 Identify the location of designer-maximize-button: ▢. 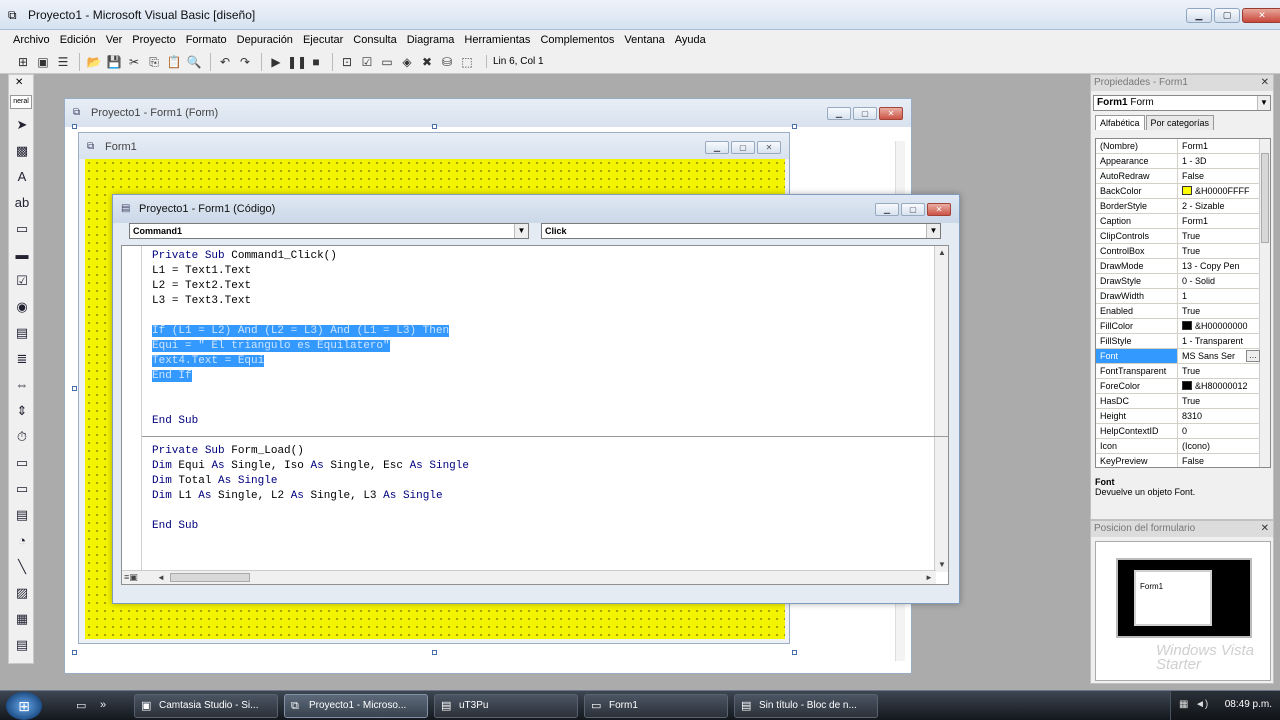
(865, 113).